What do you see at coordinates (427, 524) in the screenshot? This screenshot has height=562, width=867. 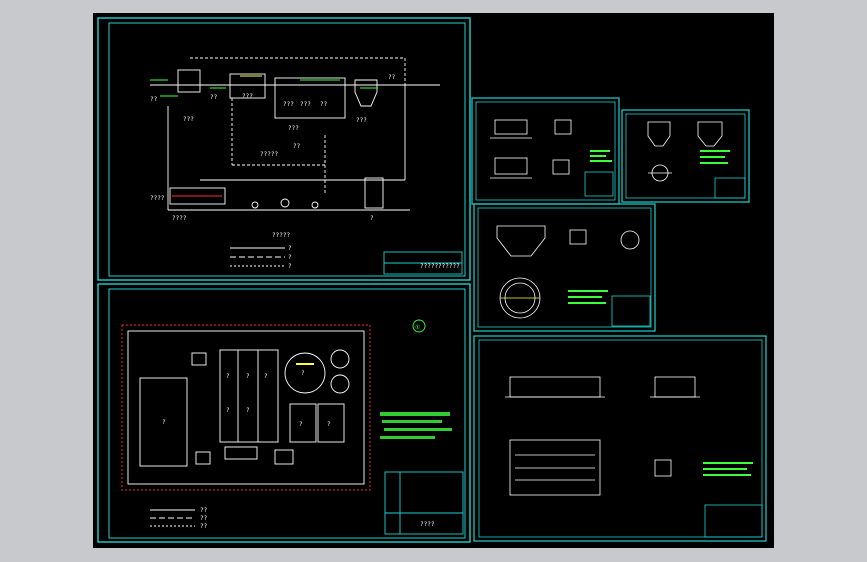 I see `title-block-text: ????` at bounding box center [427, 524].